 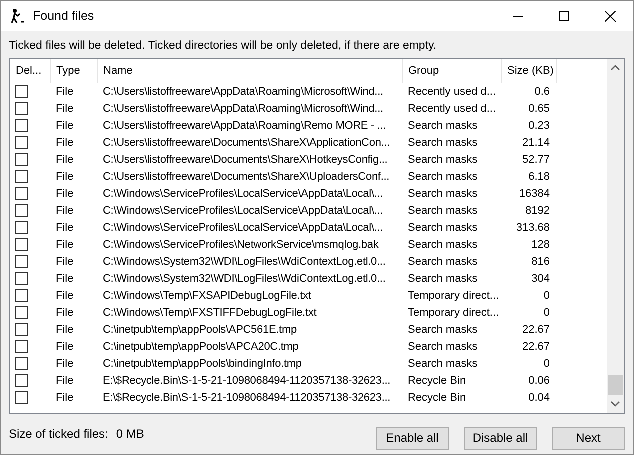 What do you see at coordinates (615, 236) in the screenshot?
I see `scrollbar` at bounding box center [615, 236].